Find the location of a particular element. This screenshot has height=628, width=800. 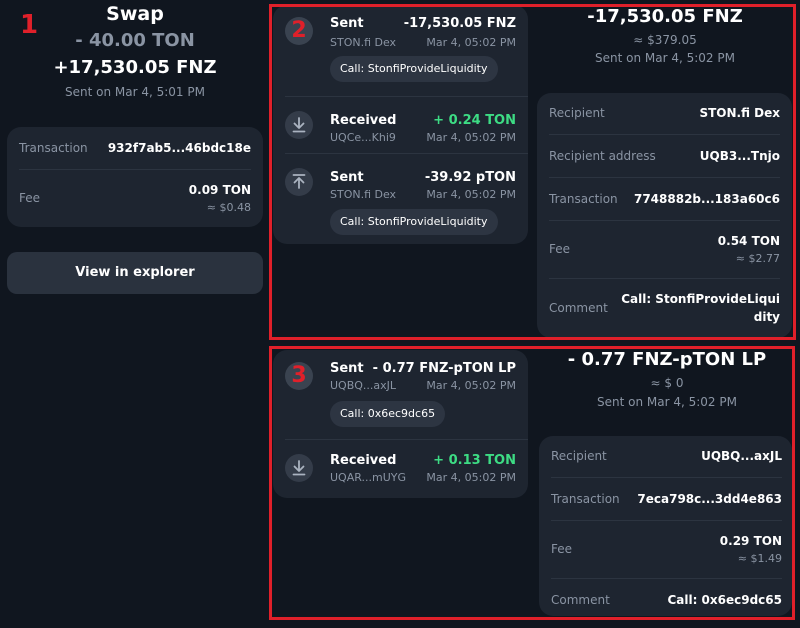

view-in-explorer-button: View in explorer is located at coordinates (135, 273).